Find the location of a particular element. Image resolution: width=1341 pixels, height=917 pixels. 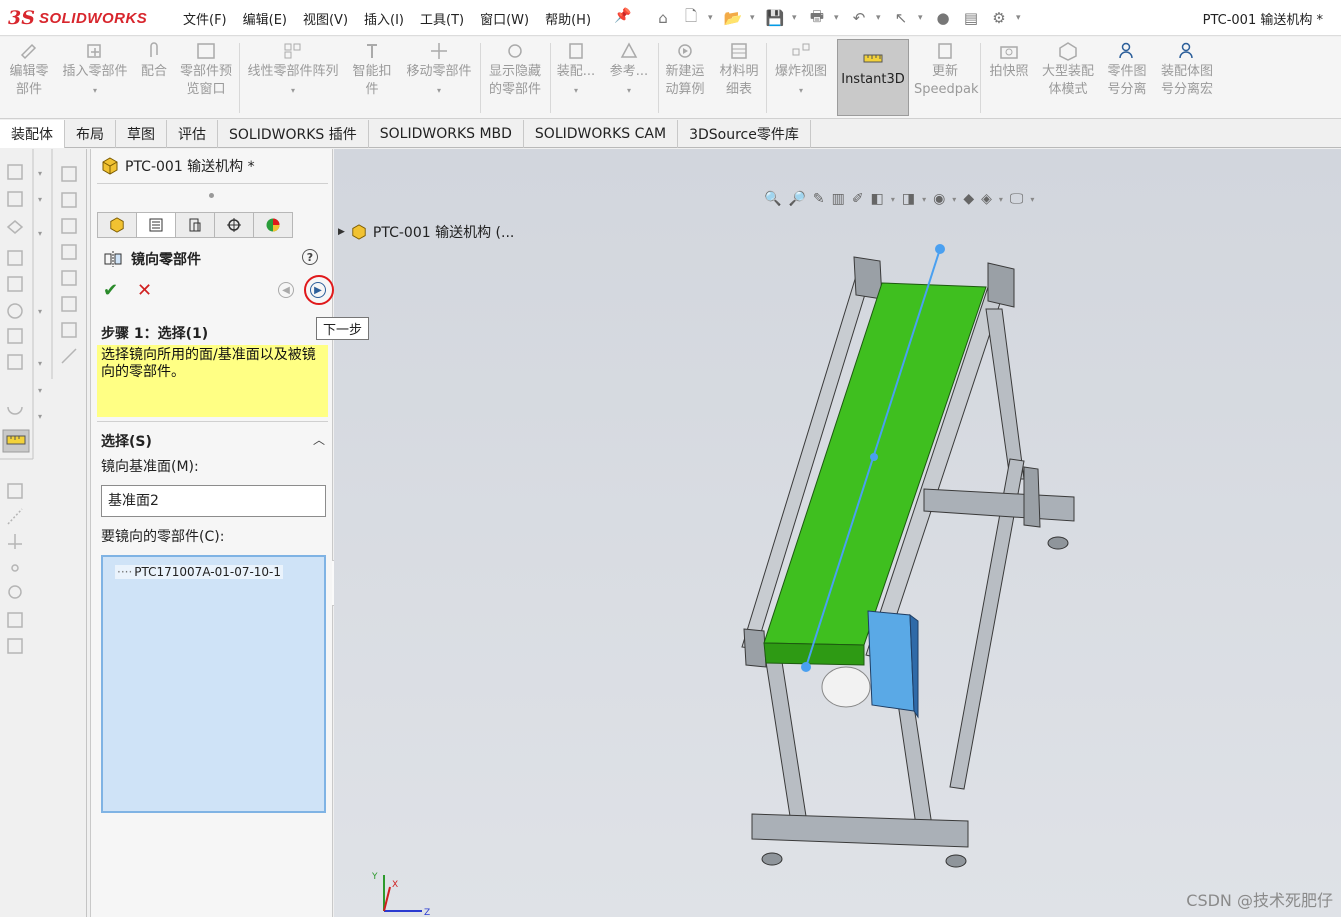

component-preview-button: 零部件预 览窗口 is located at coordinates (206, 70).